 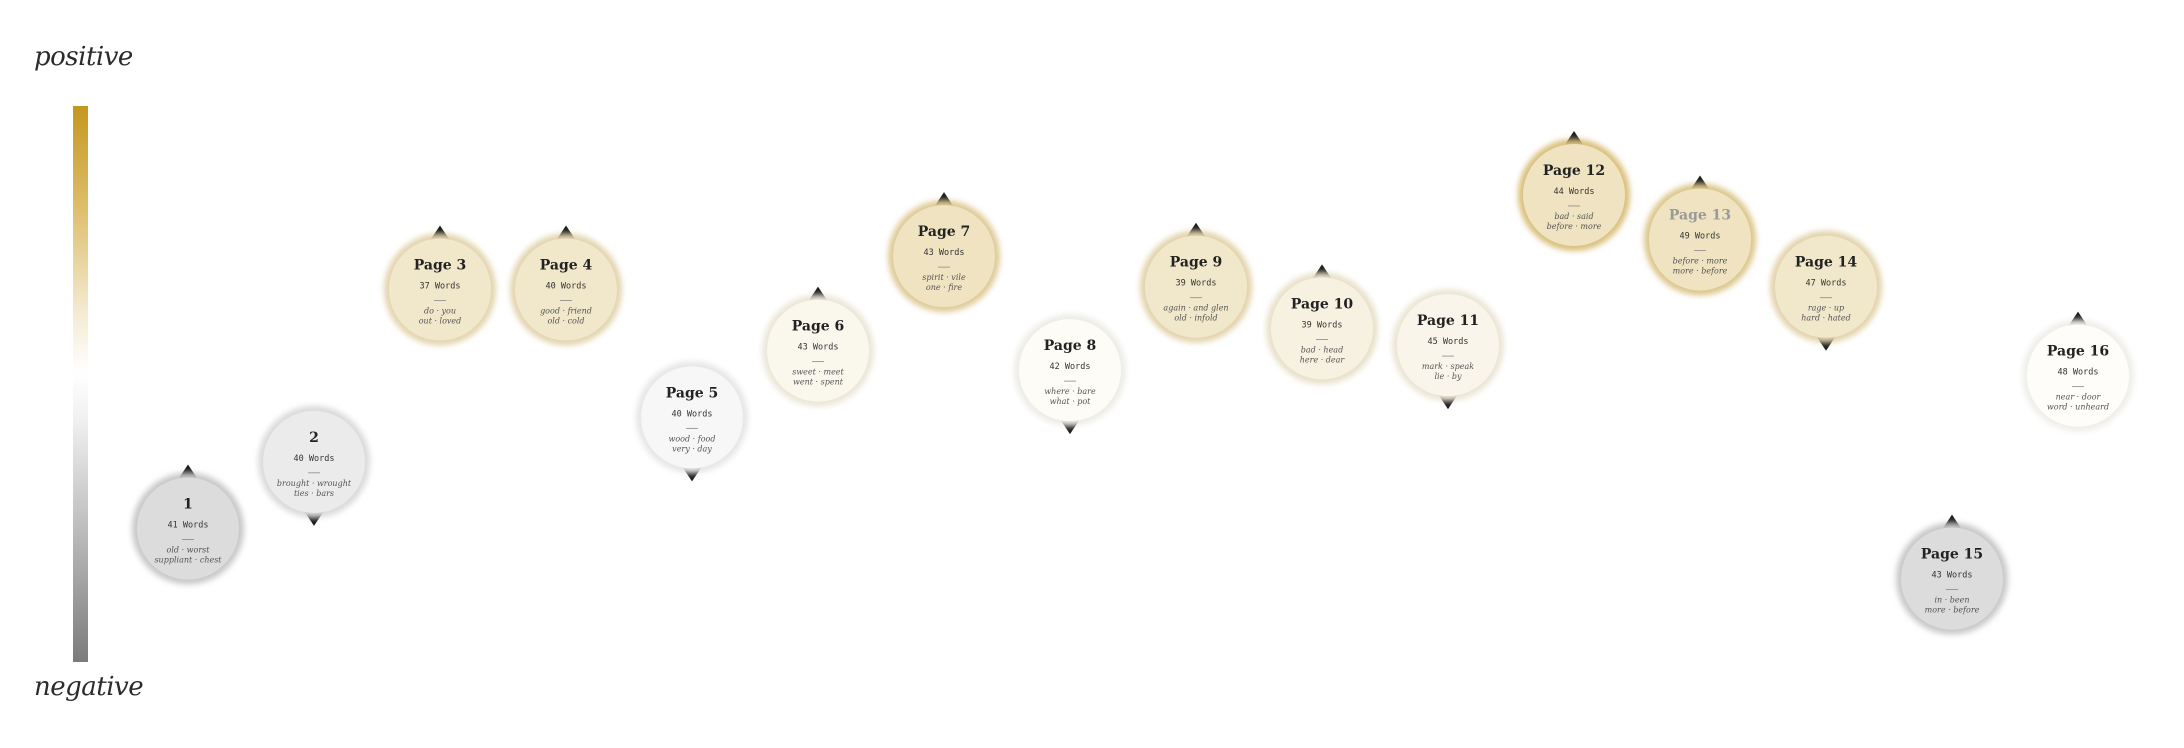 What do you see at coordinates (1951, 600) in the screenshot?
I see `keyword-line: in · been` at bounding box center [1951, 600].